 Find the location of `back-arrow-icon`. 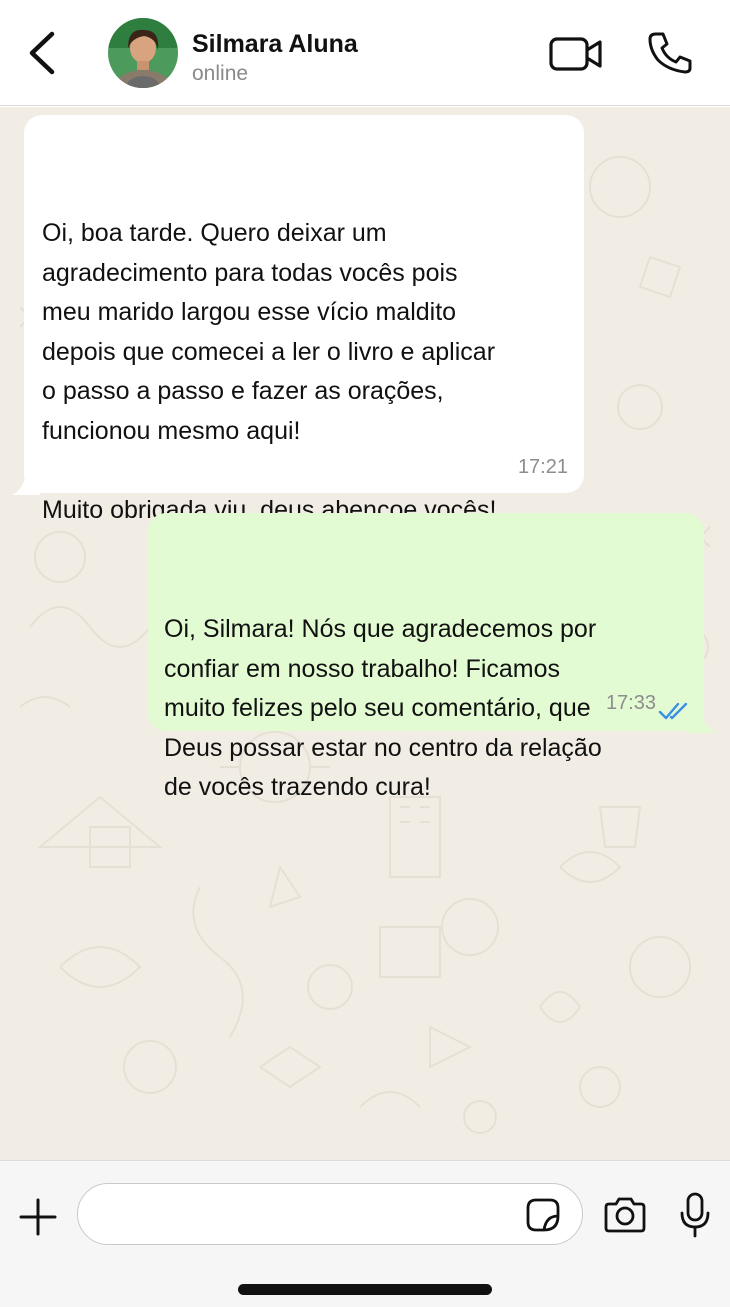

back-arrow-icon is located at coordinates (42, 53).